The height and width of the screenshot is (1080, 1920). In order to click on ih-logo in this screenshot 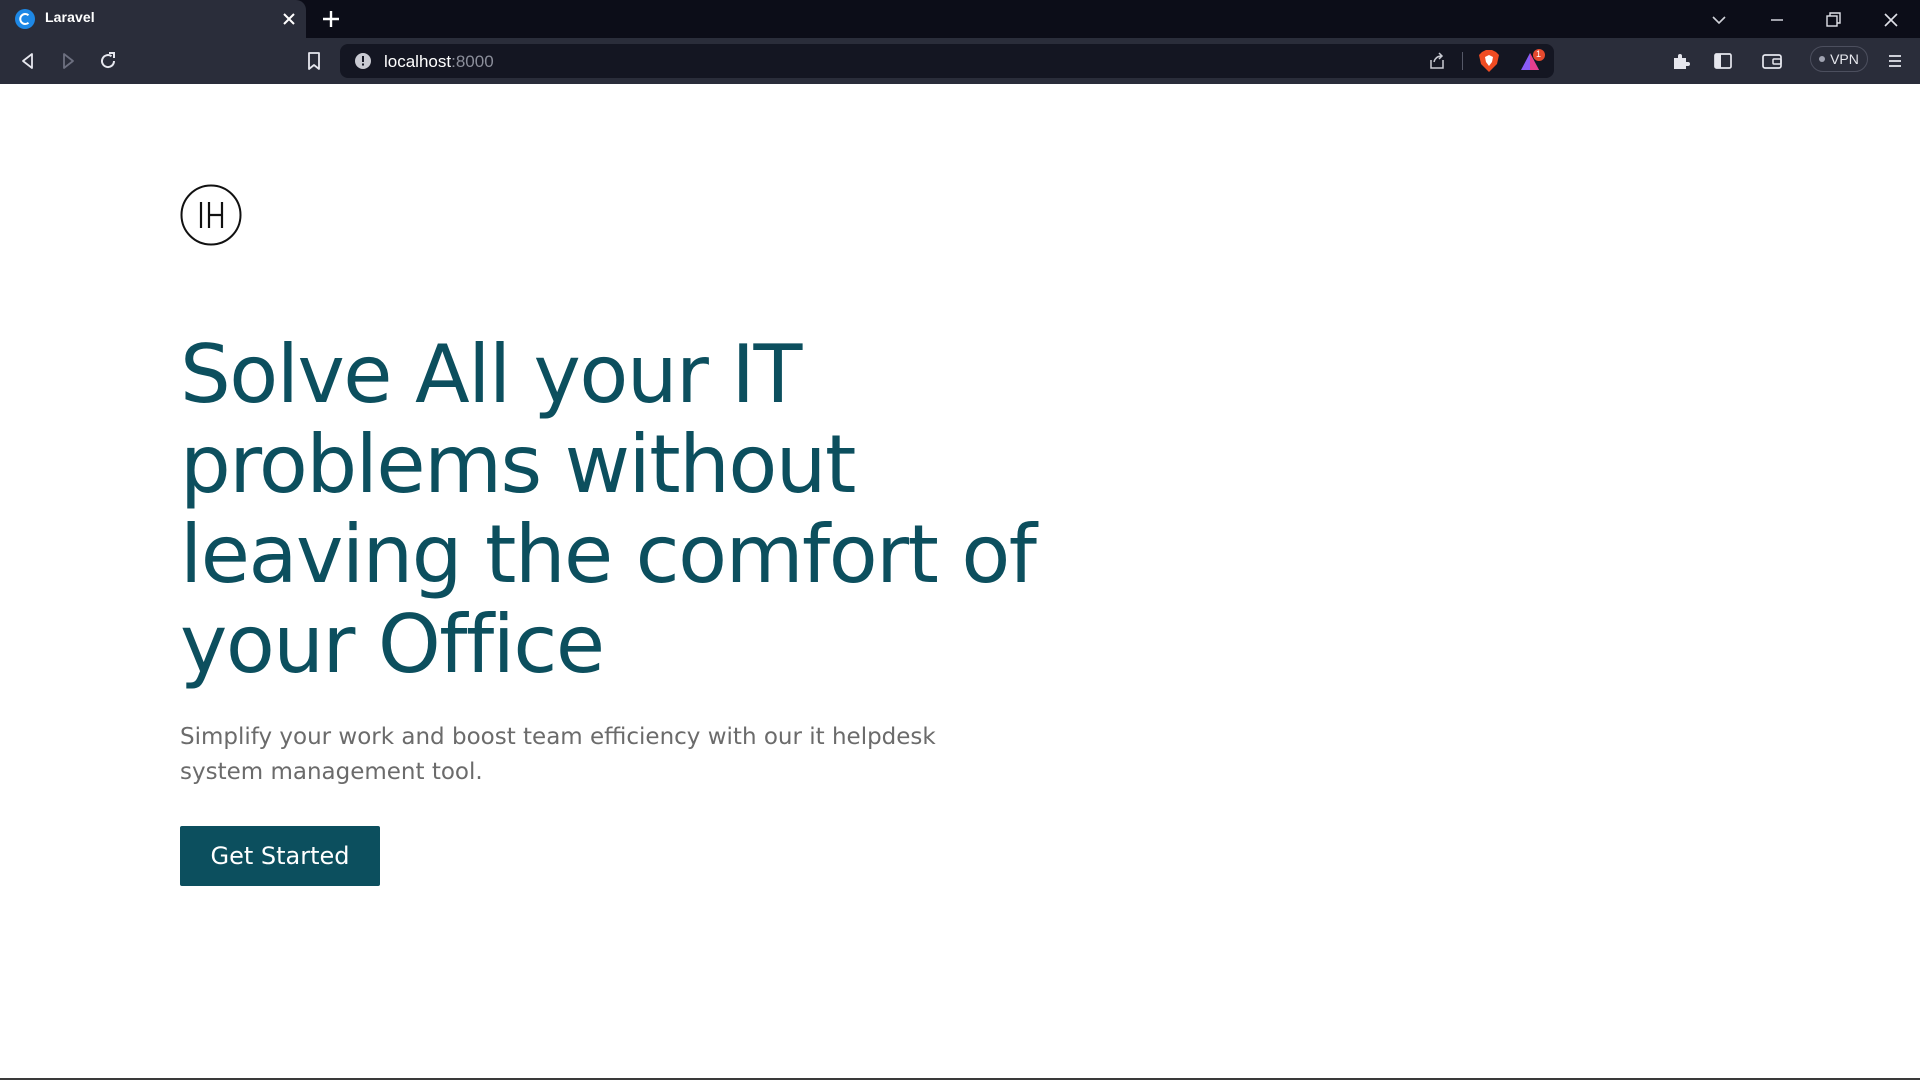, I will do `click(211, 215)`.